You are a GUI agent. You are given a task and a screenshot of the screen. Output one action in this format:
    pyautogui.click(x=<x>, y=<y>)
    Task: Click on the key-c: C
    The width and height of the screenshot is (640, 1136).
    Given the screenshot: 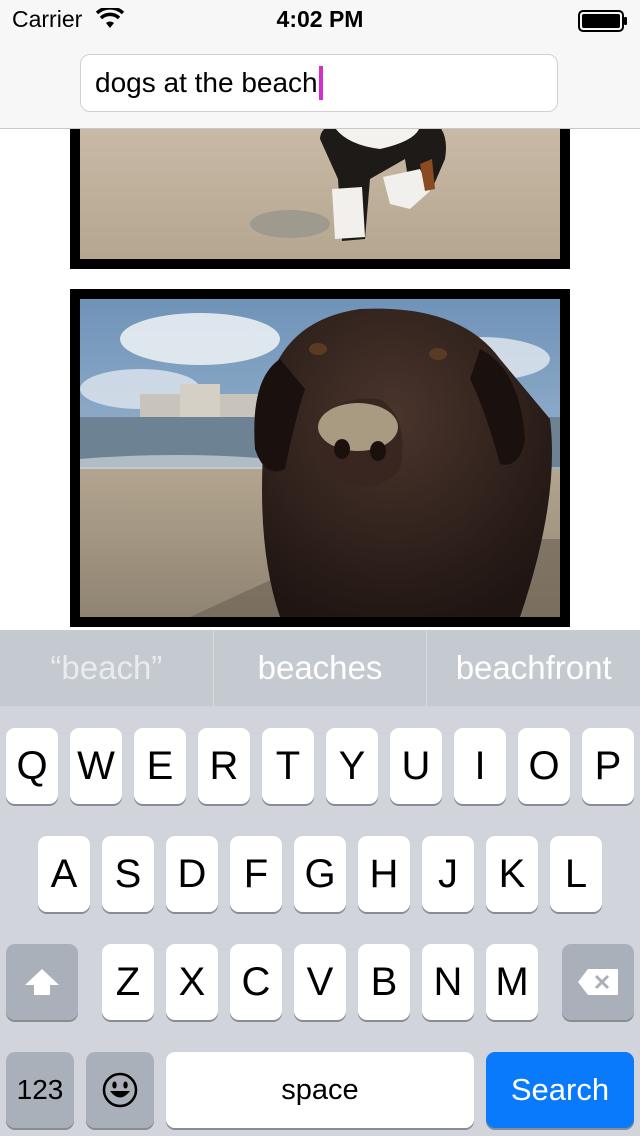 What is the action you would take?
    pyautogui.click(x=256, y=982)
    